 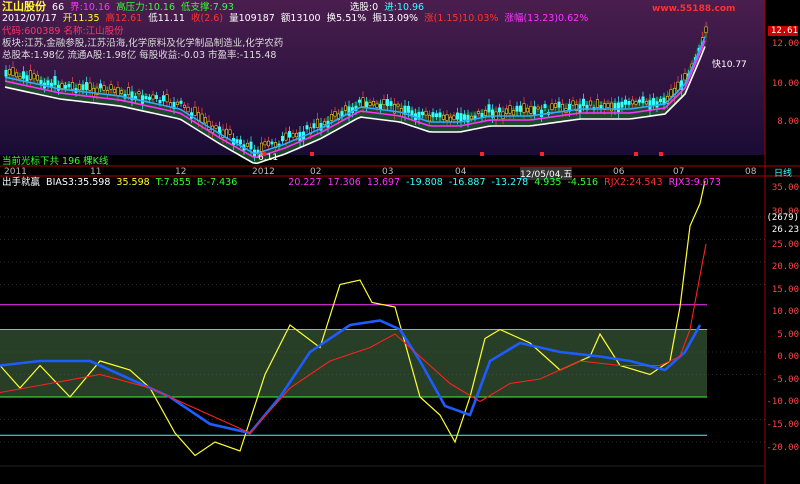 I want to click on jin-value: 进:10.96, so click(x=404, y=7).